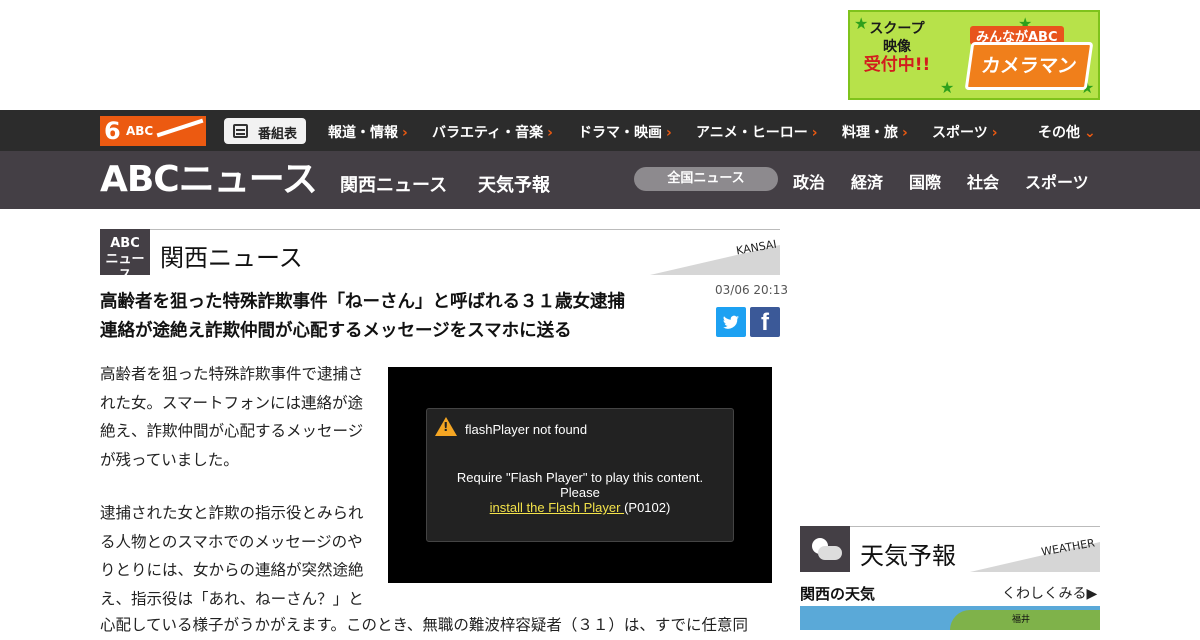 The height and width of the screenshot is (640, 1200). Describe the element at coordinates (751, 290) in the screenshot. I see `article-date: 03/06 20:13` at that location.